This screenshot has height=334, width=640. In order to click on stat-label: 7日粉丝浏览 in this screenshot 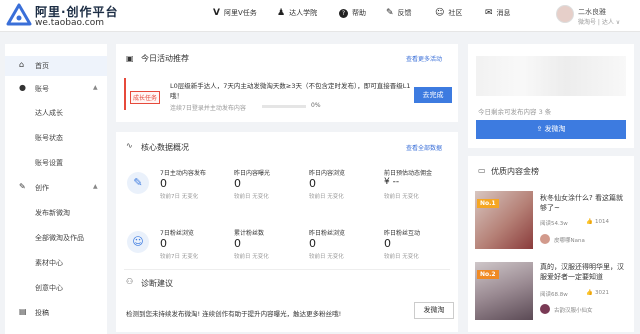, I will do `click(177, 233)`.